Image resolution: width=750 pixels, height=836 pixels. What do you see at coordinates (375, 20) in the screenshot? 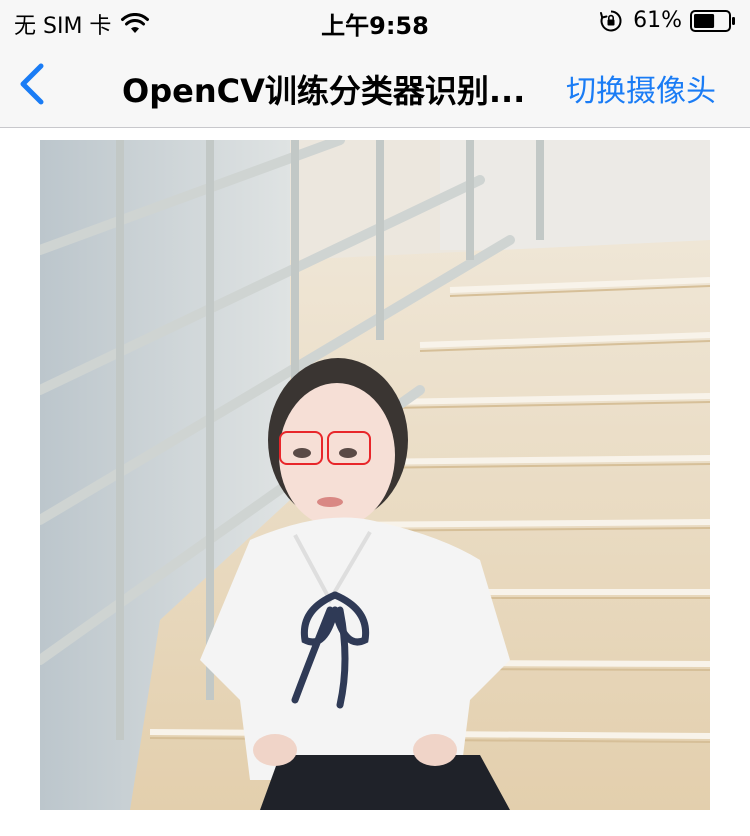
I see `status-bar: 无 SIM 卡 上午9:58 61%` at bounding box center [375, 20].